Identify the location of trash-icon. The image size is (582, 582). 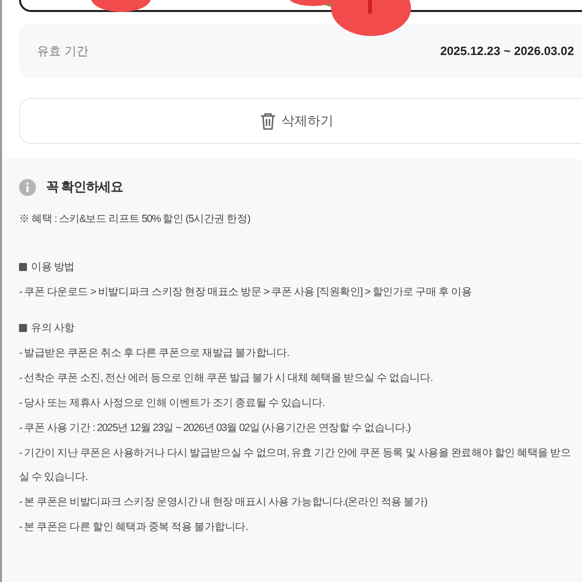
(268, 121).